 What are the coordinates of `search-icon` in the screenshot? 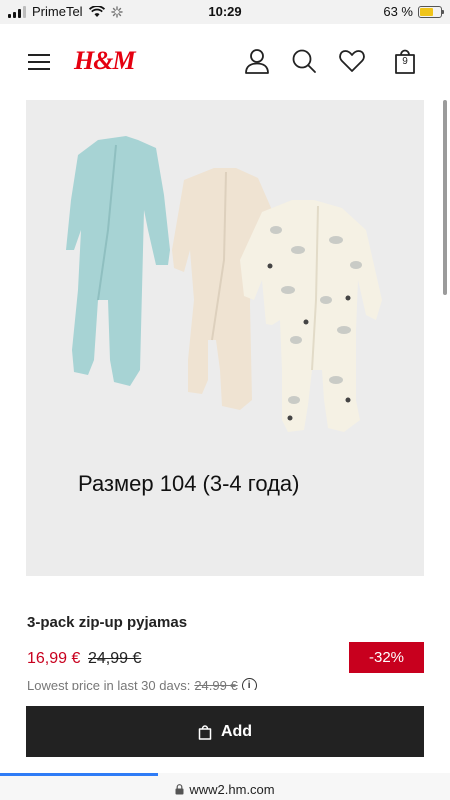 It's located at (304, 61).